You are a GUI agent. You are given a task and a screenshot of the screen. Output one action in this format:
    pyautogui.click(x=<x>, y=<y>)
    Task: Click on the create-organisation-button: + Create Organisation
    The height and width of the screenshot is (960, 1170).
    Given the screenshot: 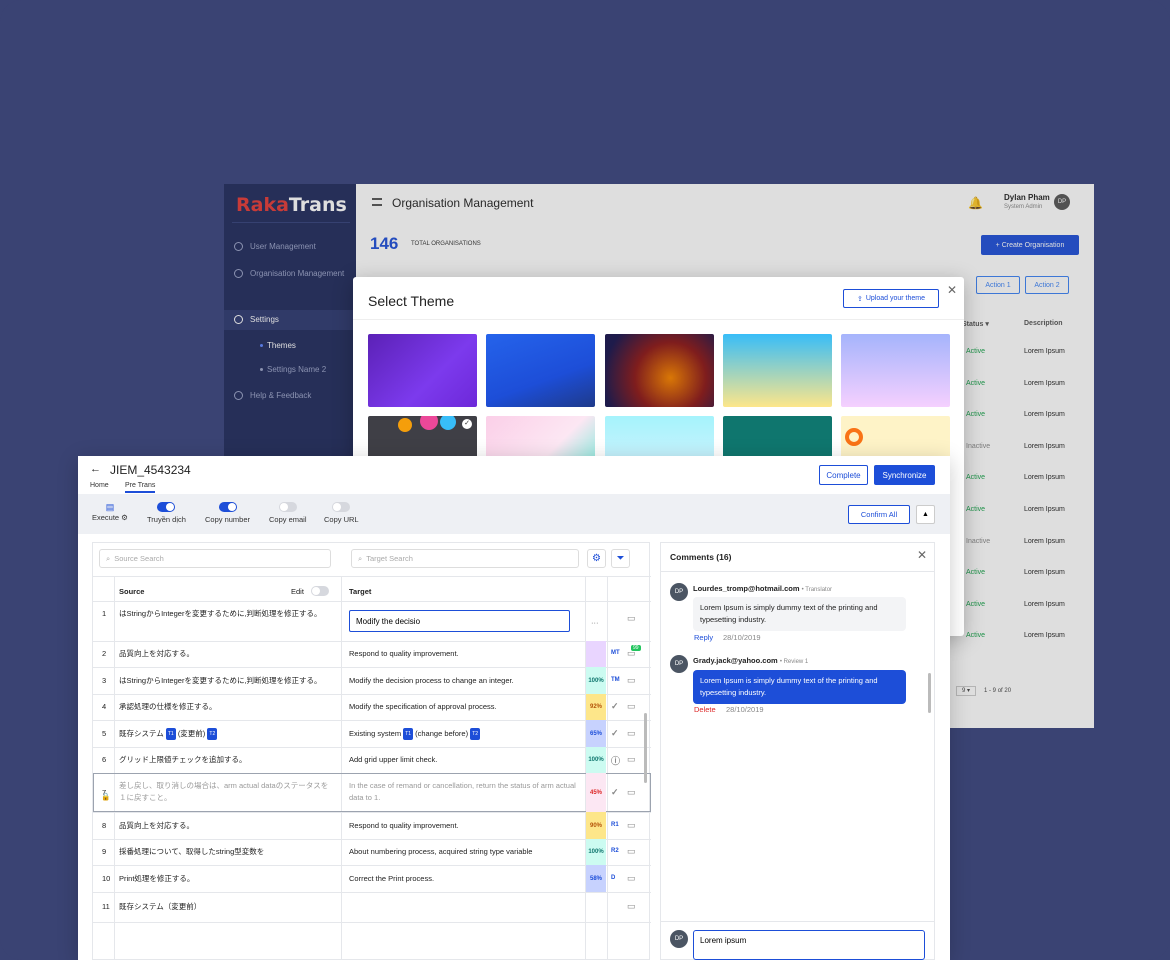 What is the action you would take?
    pyautogui.click(x=1030, y=245)
    